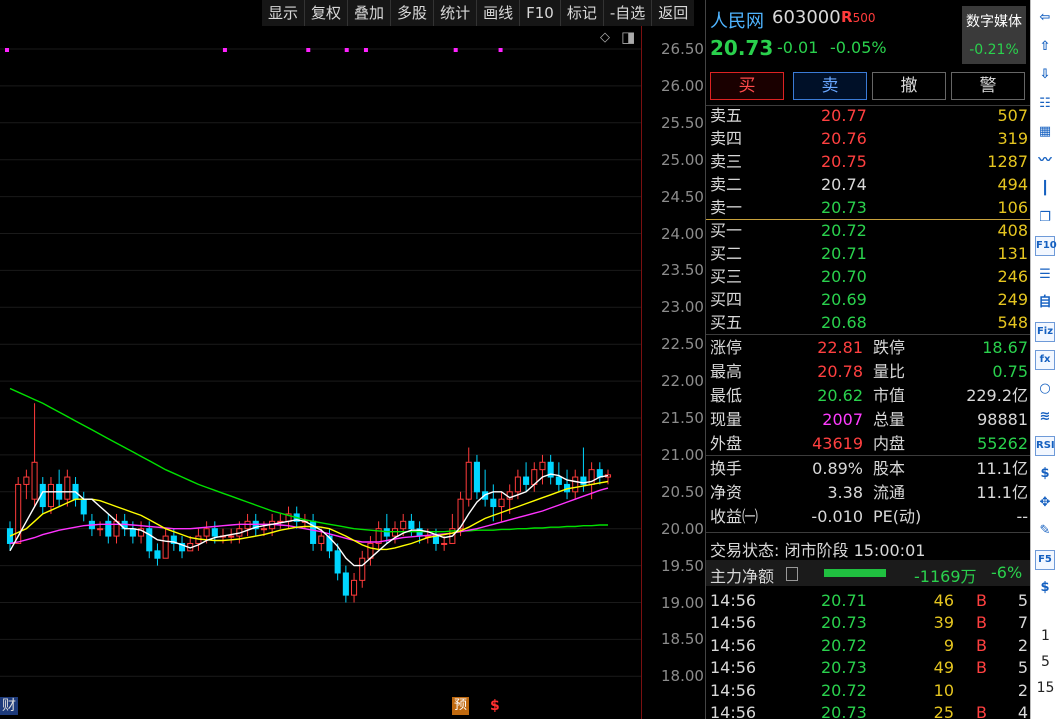 The image size is (1059, 719). What do you see at coordinates (539, 13) in the screenshot?
I see `toolbar-button: F10` at bounding box center [539, 13].